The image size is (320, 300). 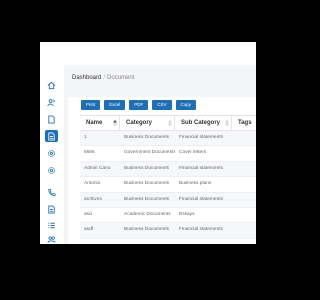 I want to click on sort-ascending-icon, so click(x=115, y=123).